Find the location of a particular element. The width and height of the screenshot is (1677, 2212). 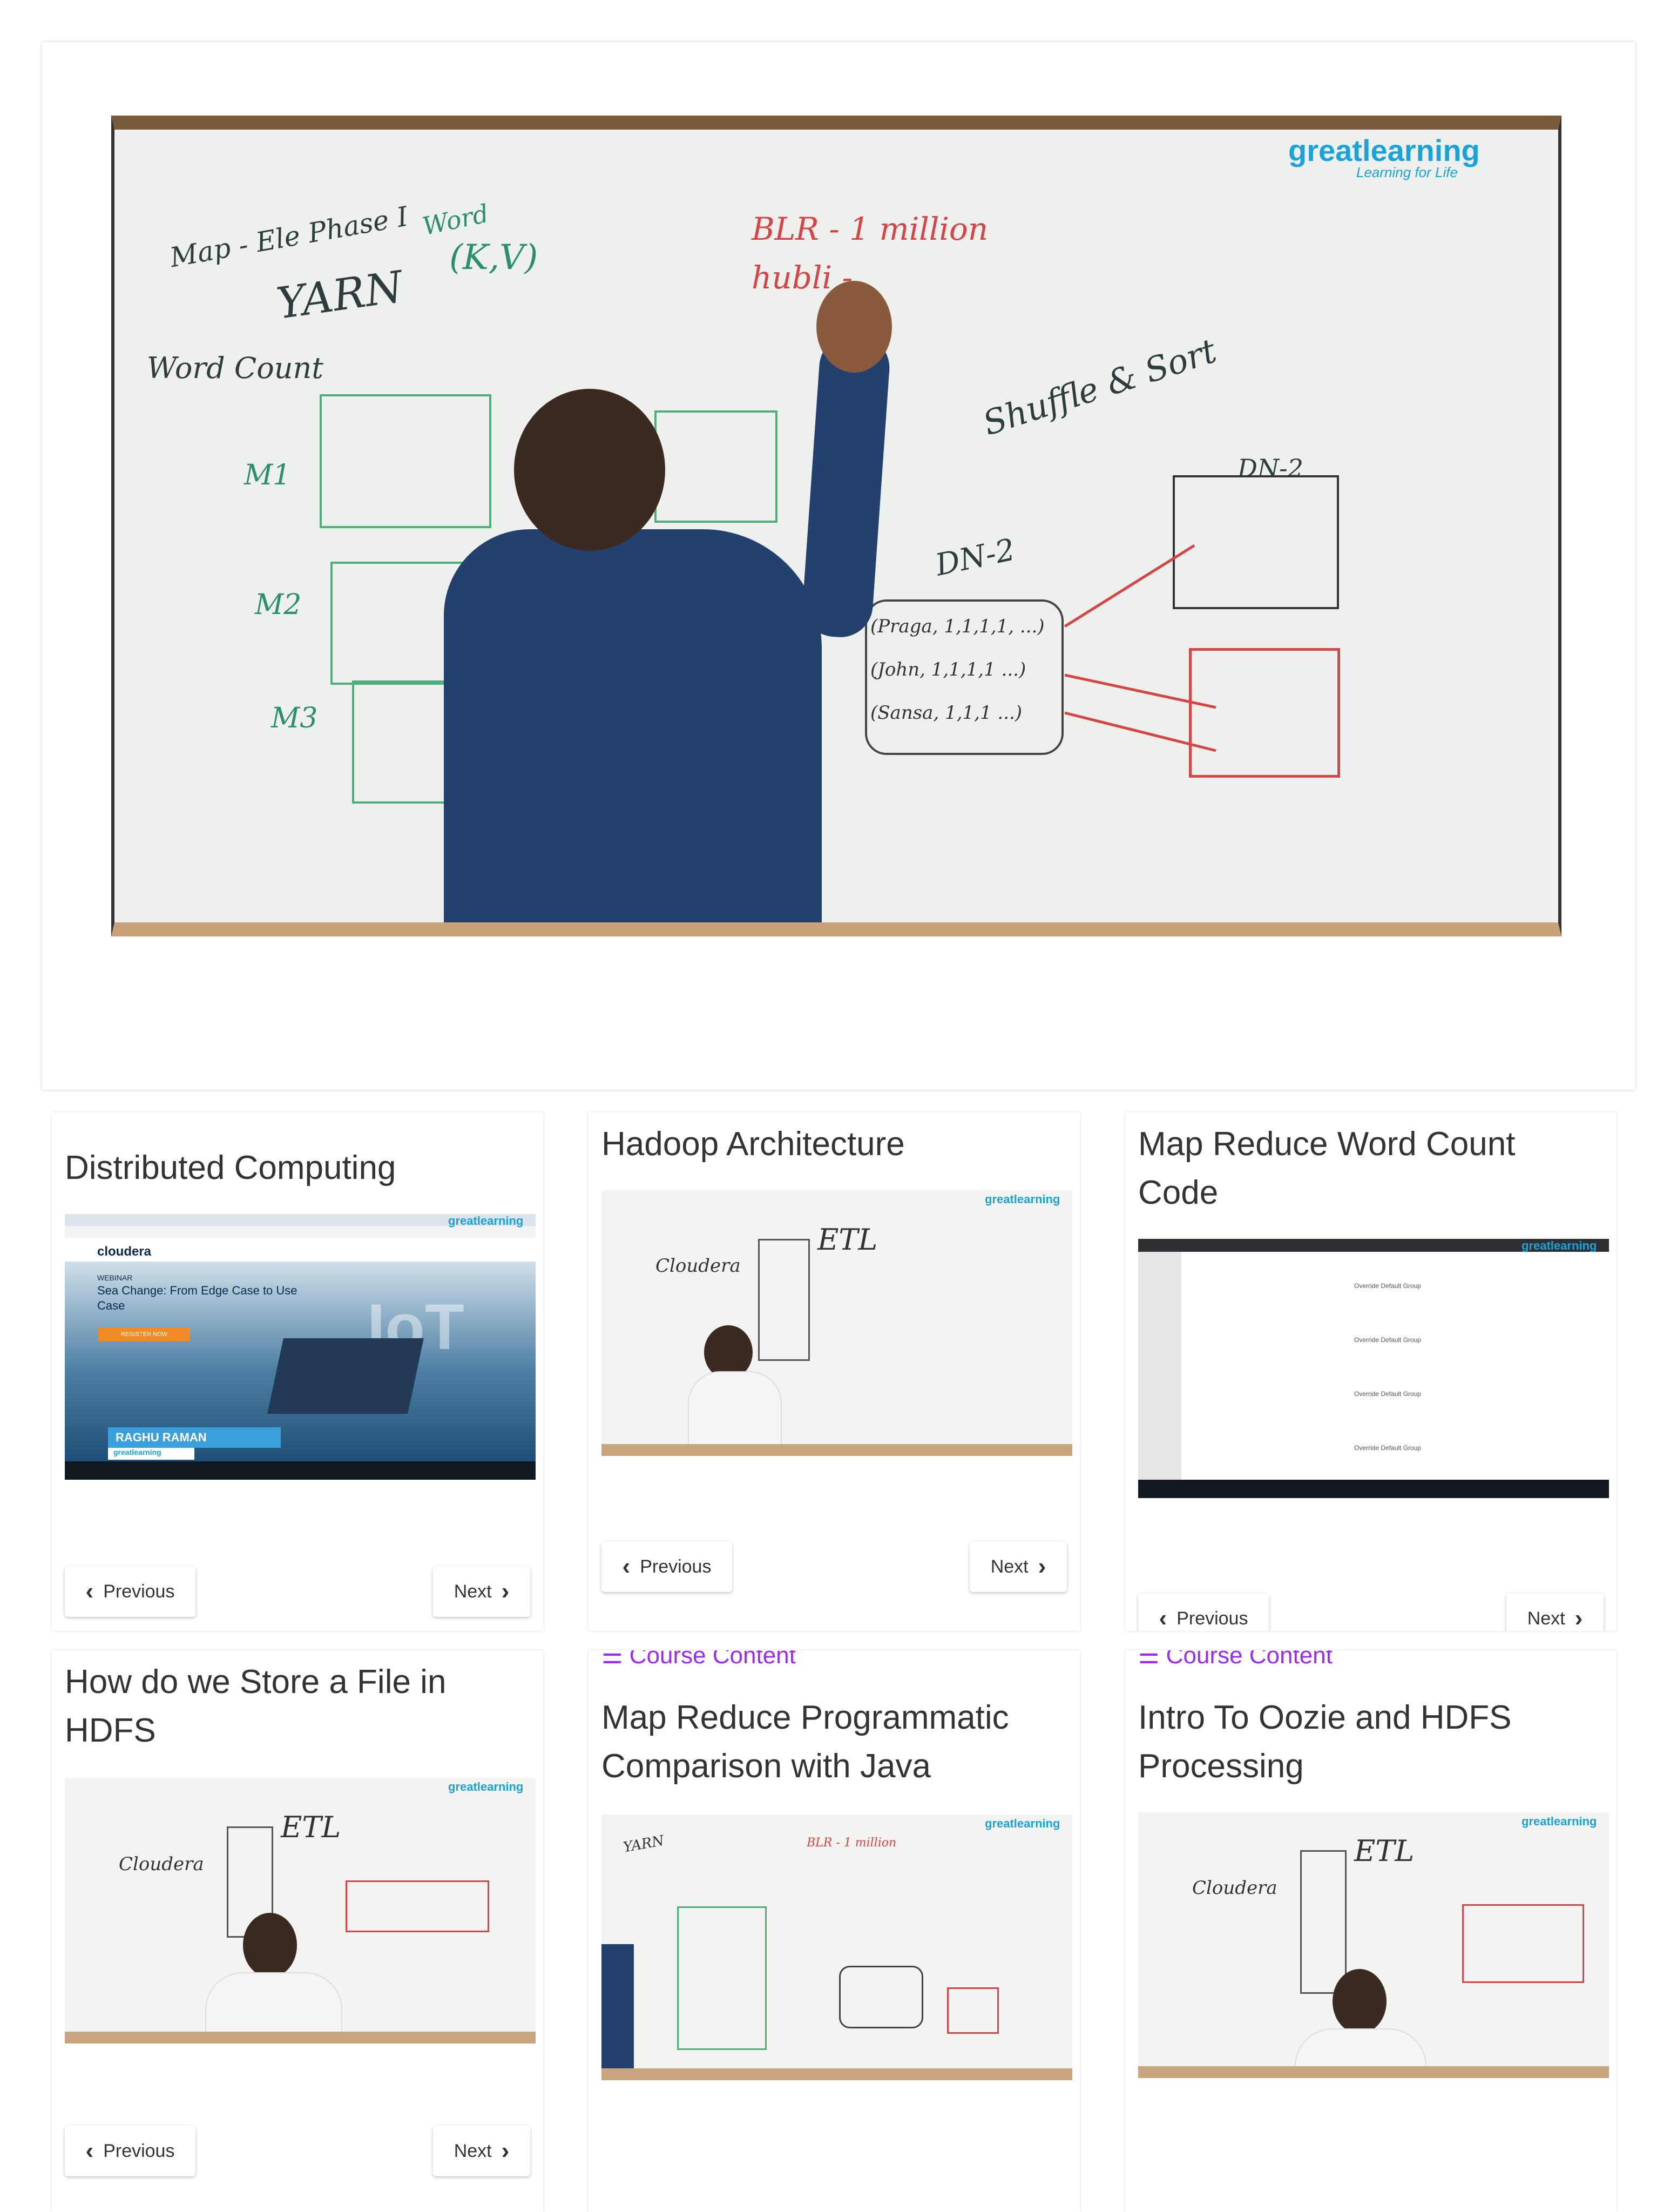

card-title: Hadoop Architecture is located at coordinates (833, 1144).